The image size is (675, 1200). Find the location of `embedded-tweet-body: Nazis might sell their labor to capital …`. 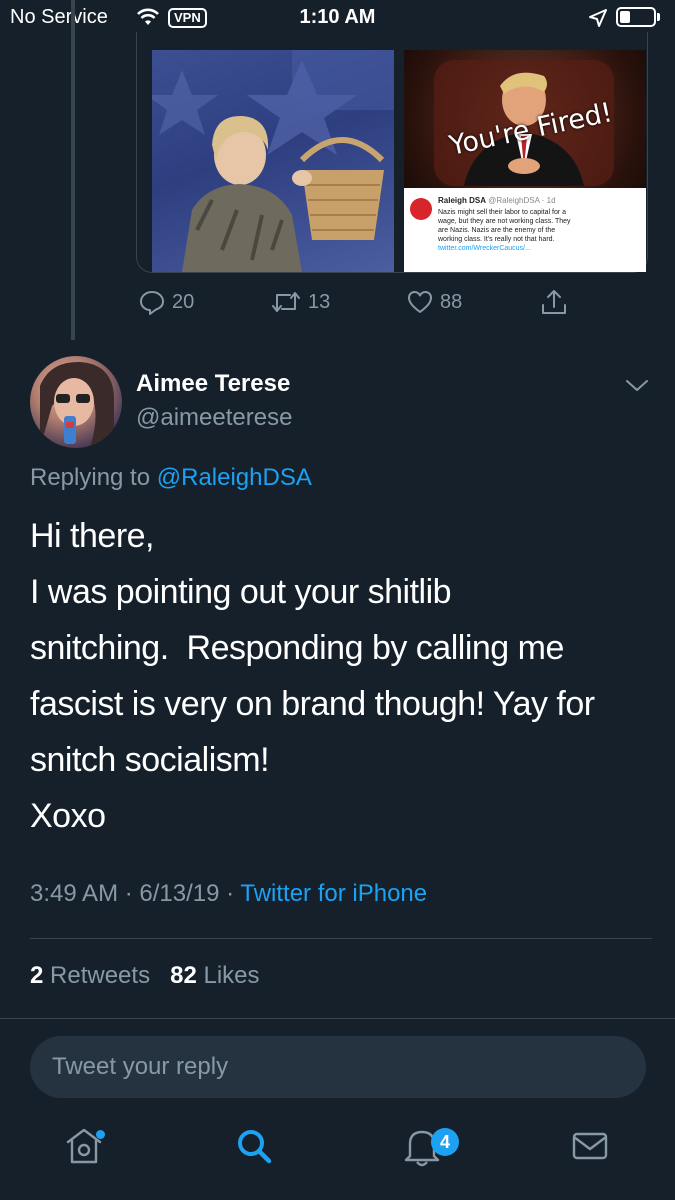

embedded-tweet-body: Nazis might sell their labor to capital … is located at coordinates (540, 230).